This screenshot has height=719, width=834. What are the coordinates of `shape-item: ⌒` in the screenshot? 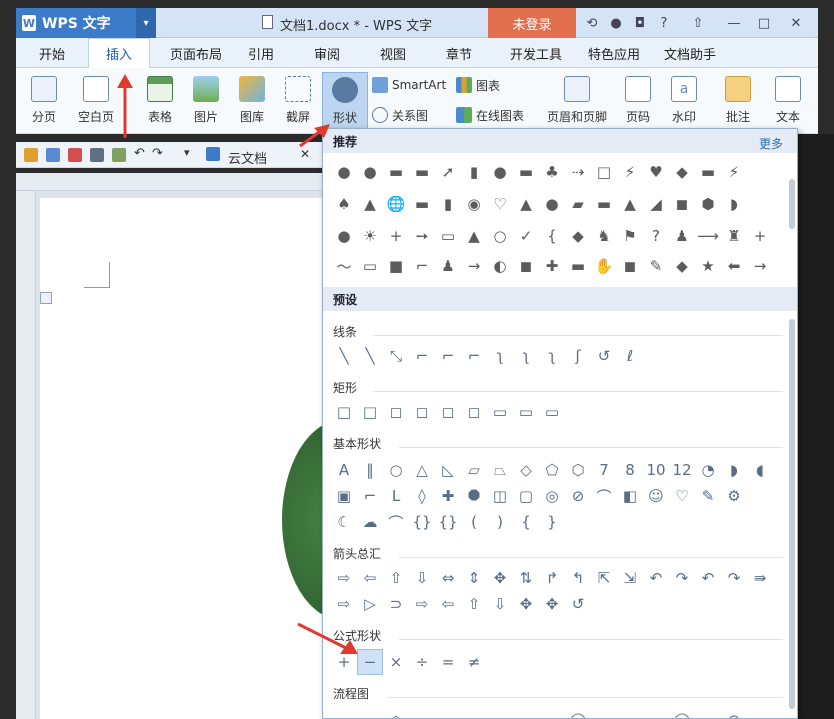 It's located at (396, 522).